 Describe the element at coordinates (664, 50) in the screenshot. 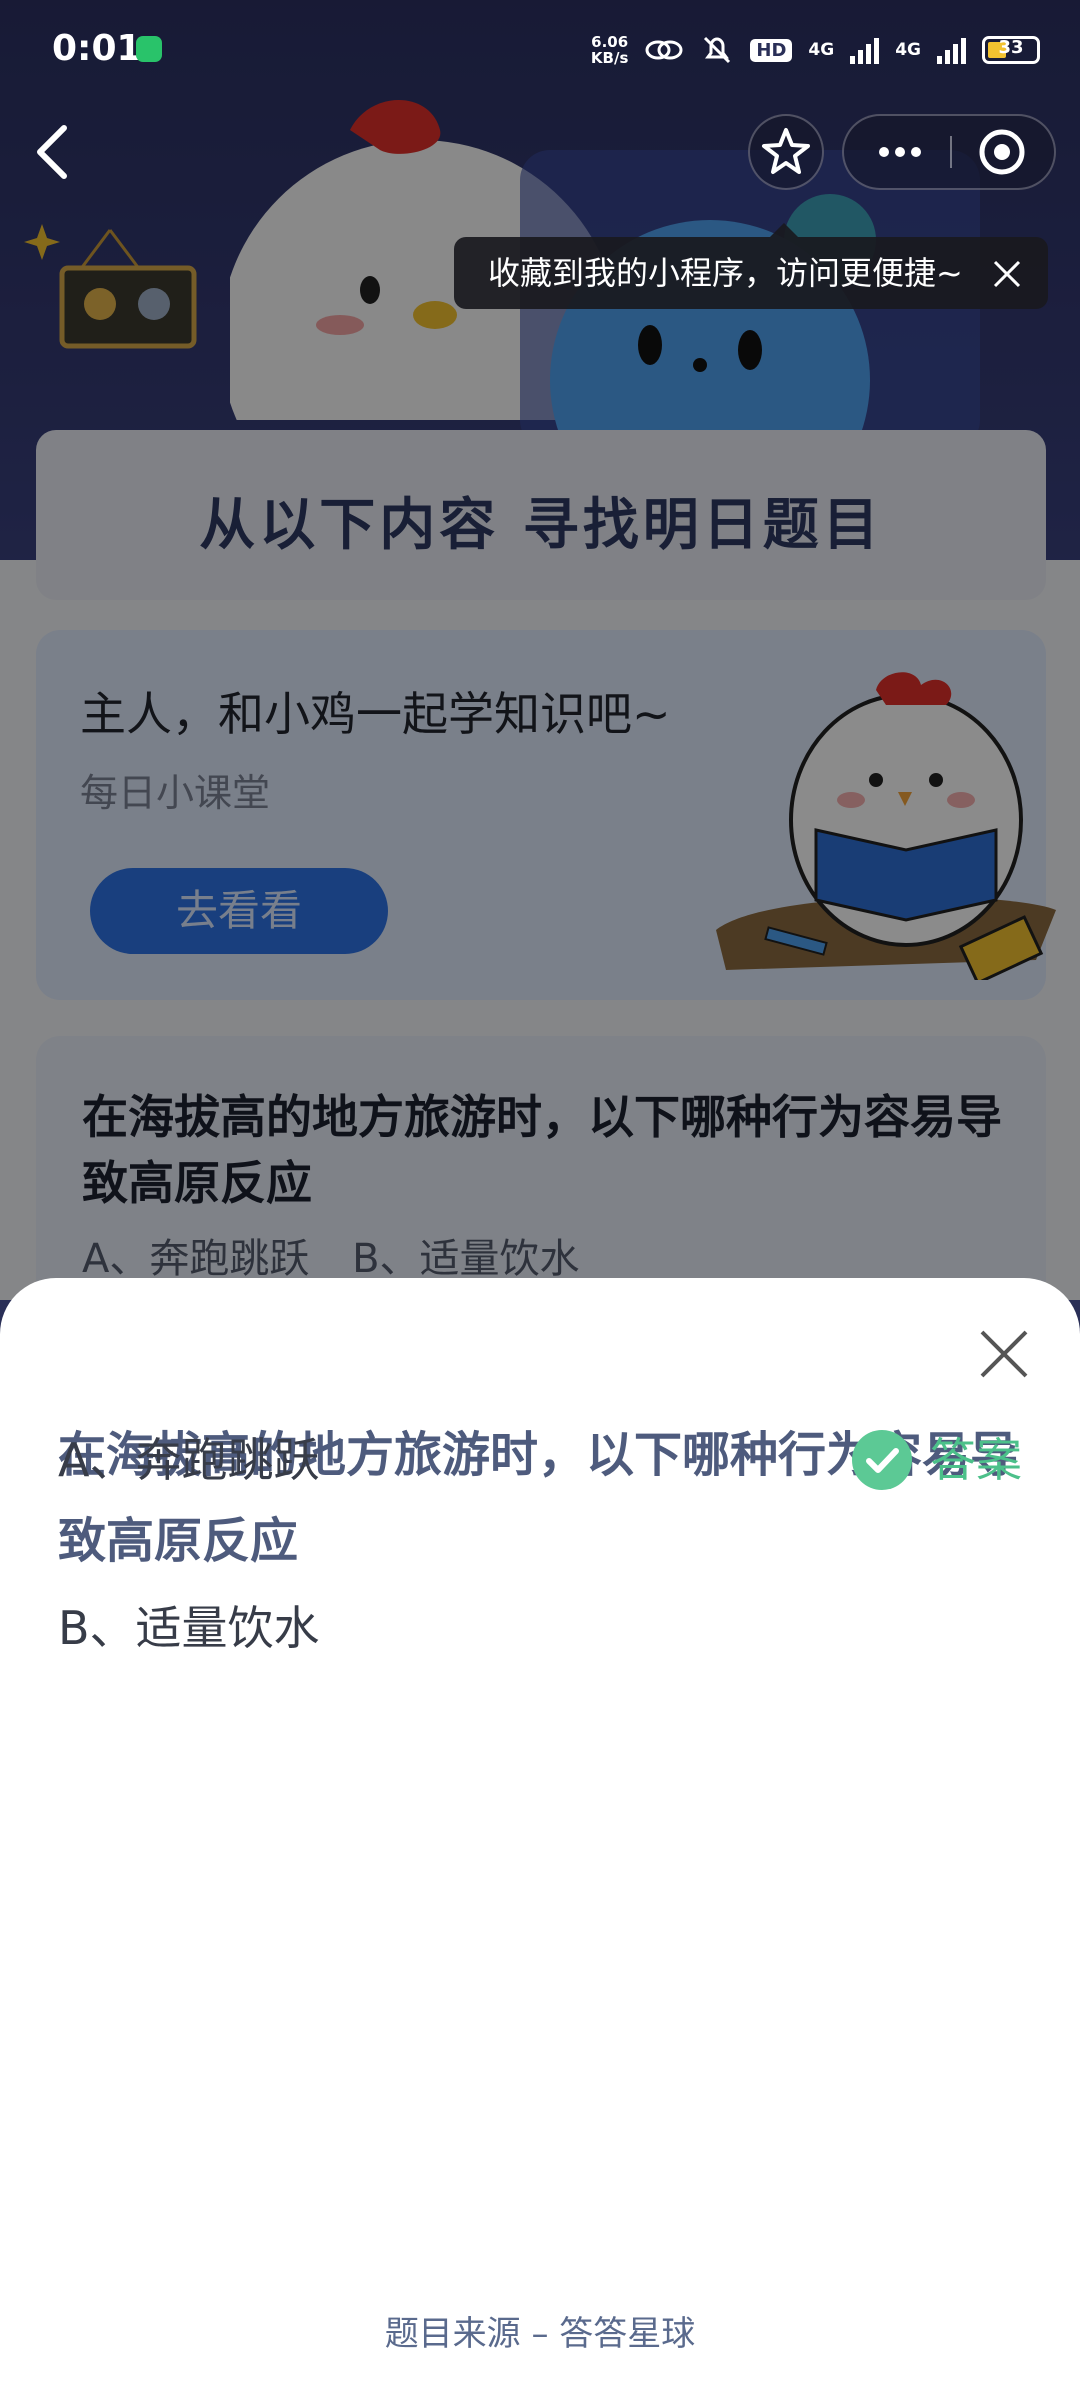

I see `link-icon` at that location.